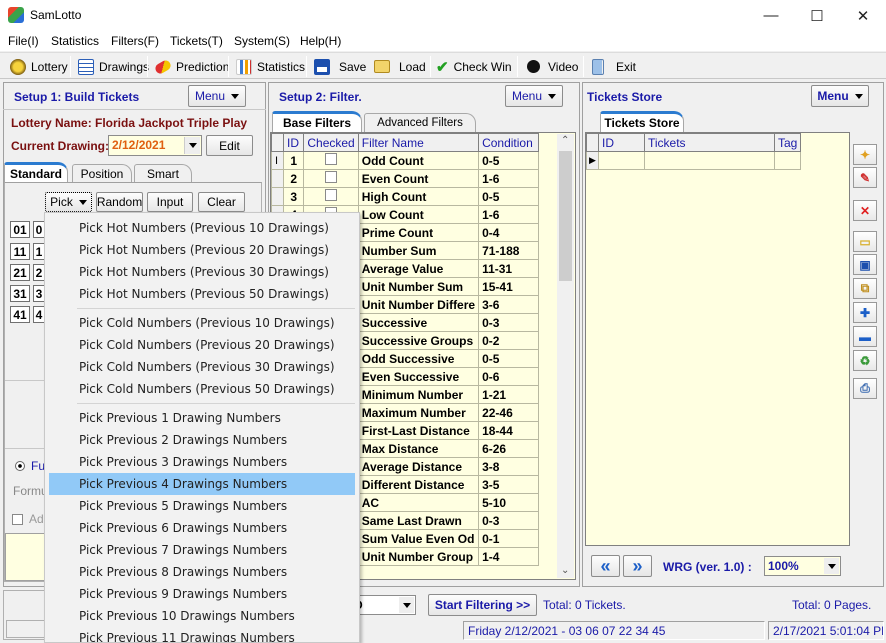  What do you see at coordinates (196, 41) in the screenshot?
I see `menu-tickets: Tickets(T)` at bounding box center [196, 41].